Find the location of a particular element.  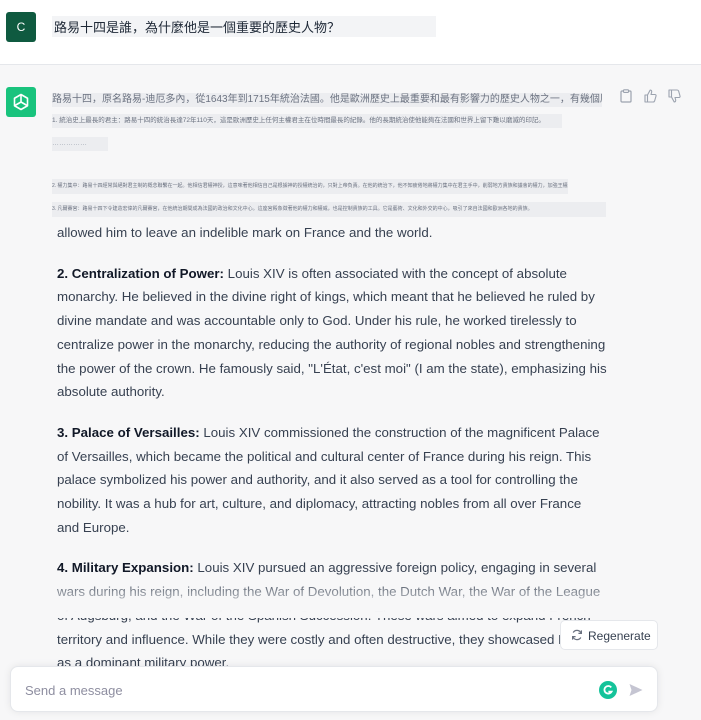

user-avatar: C is located at coordinates (21, 27).